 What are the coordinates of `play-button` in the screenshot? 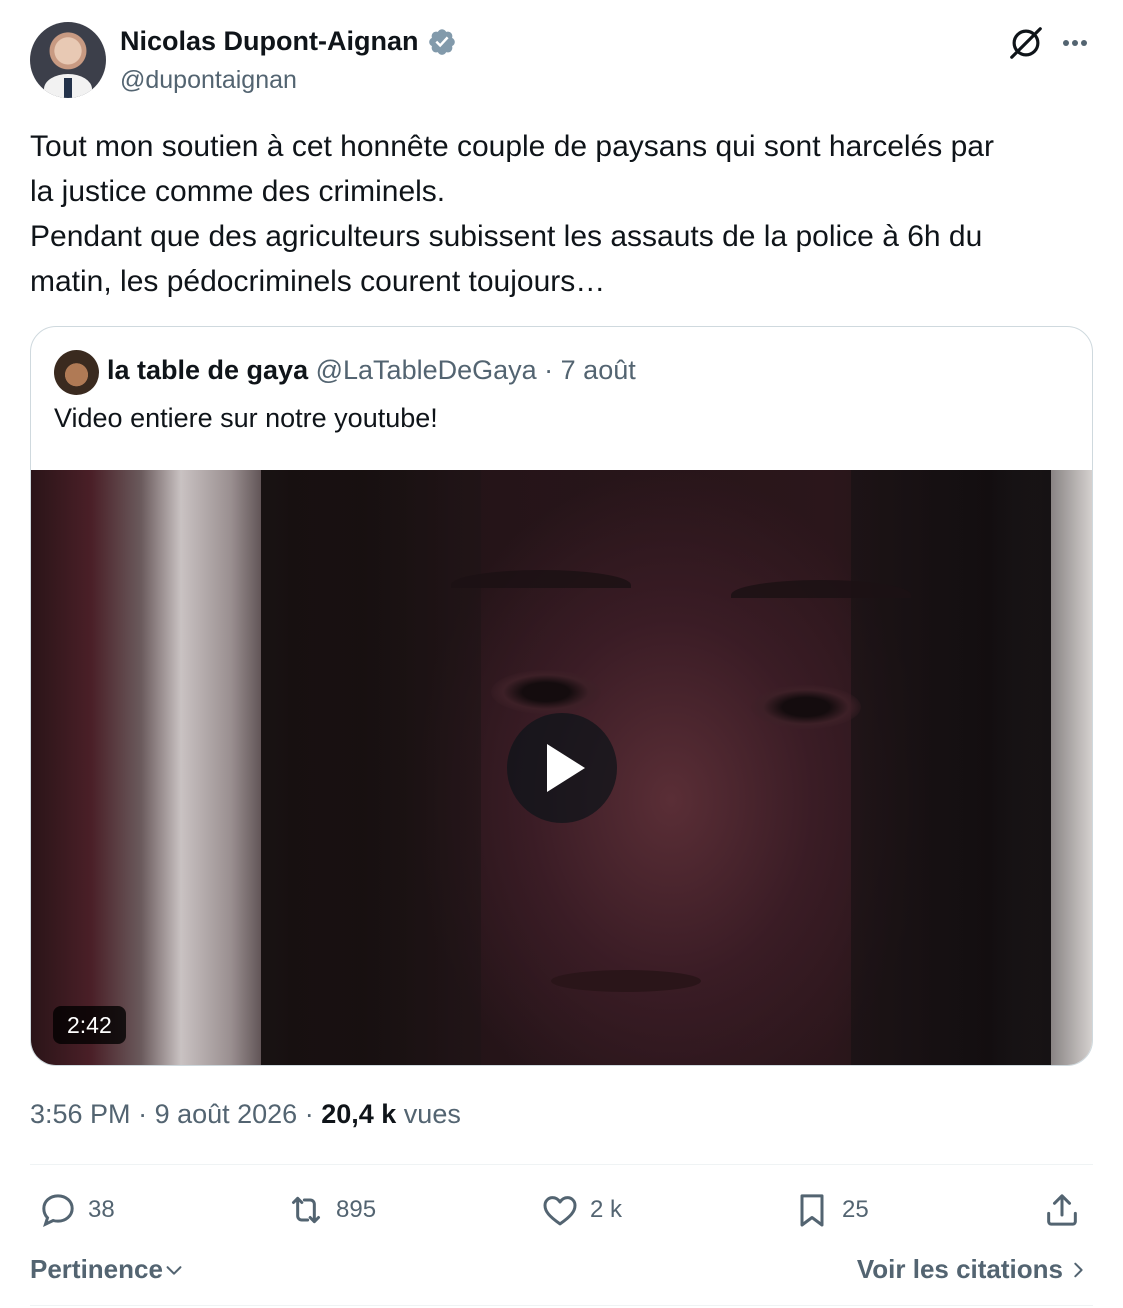 It's located at (562, 768).